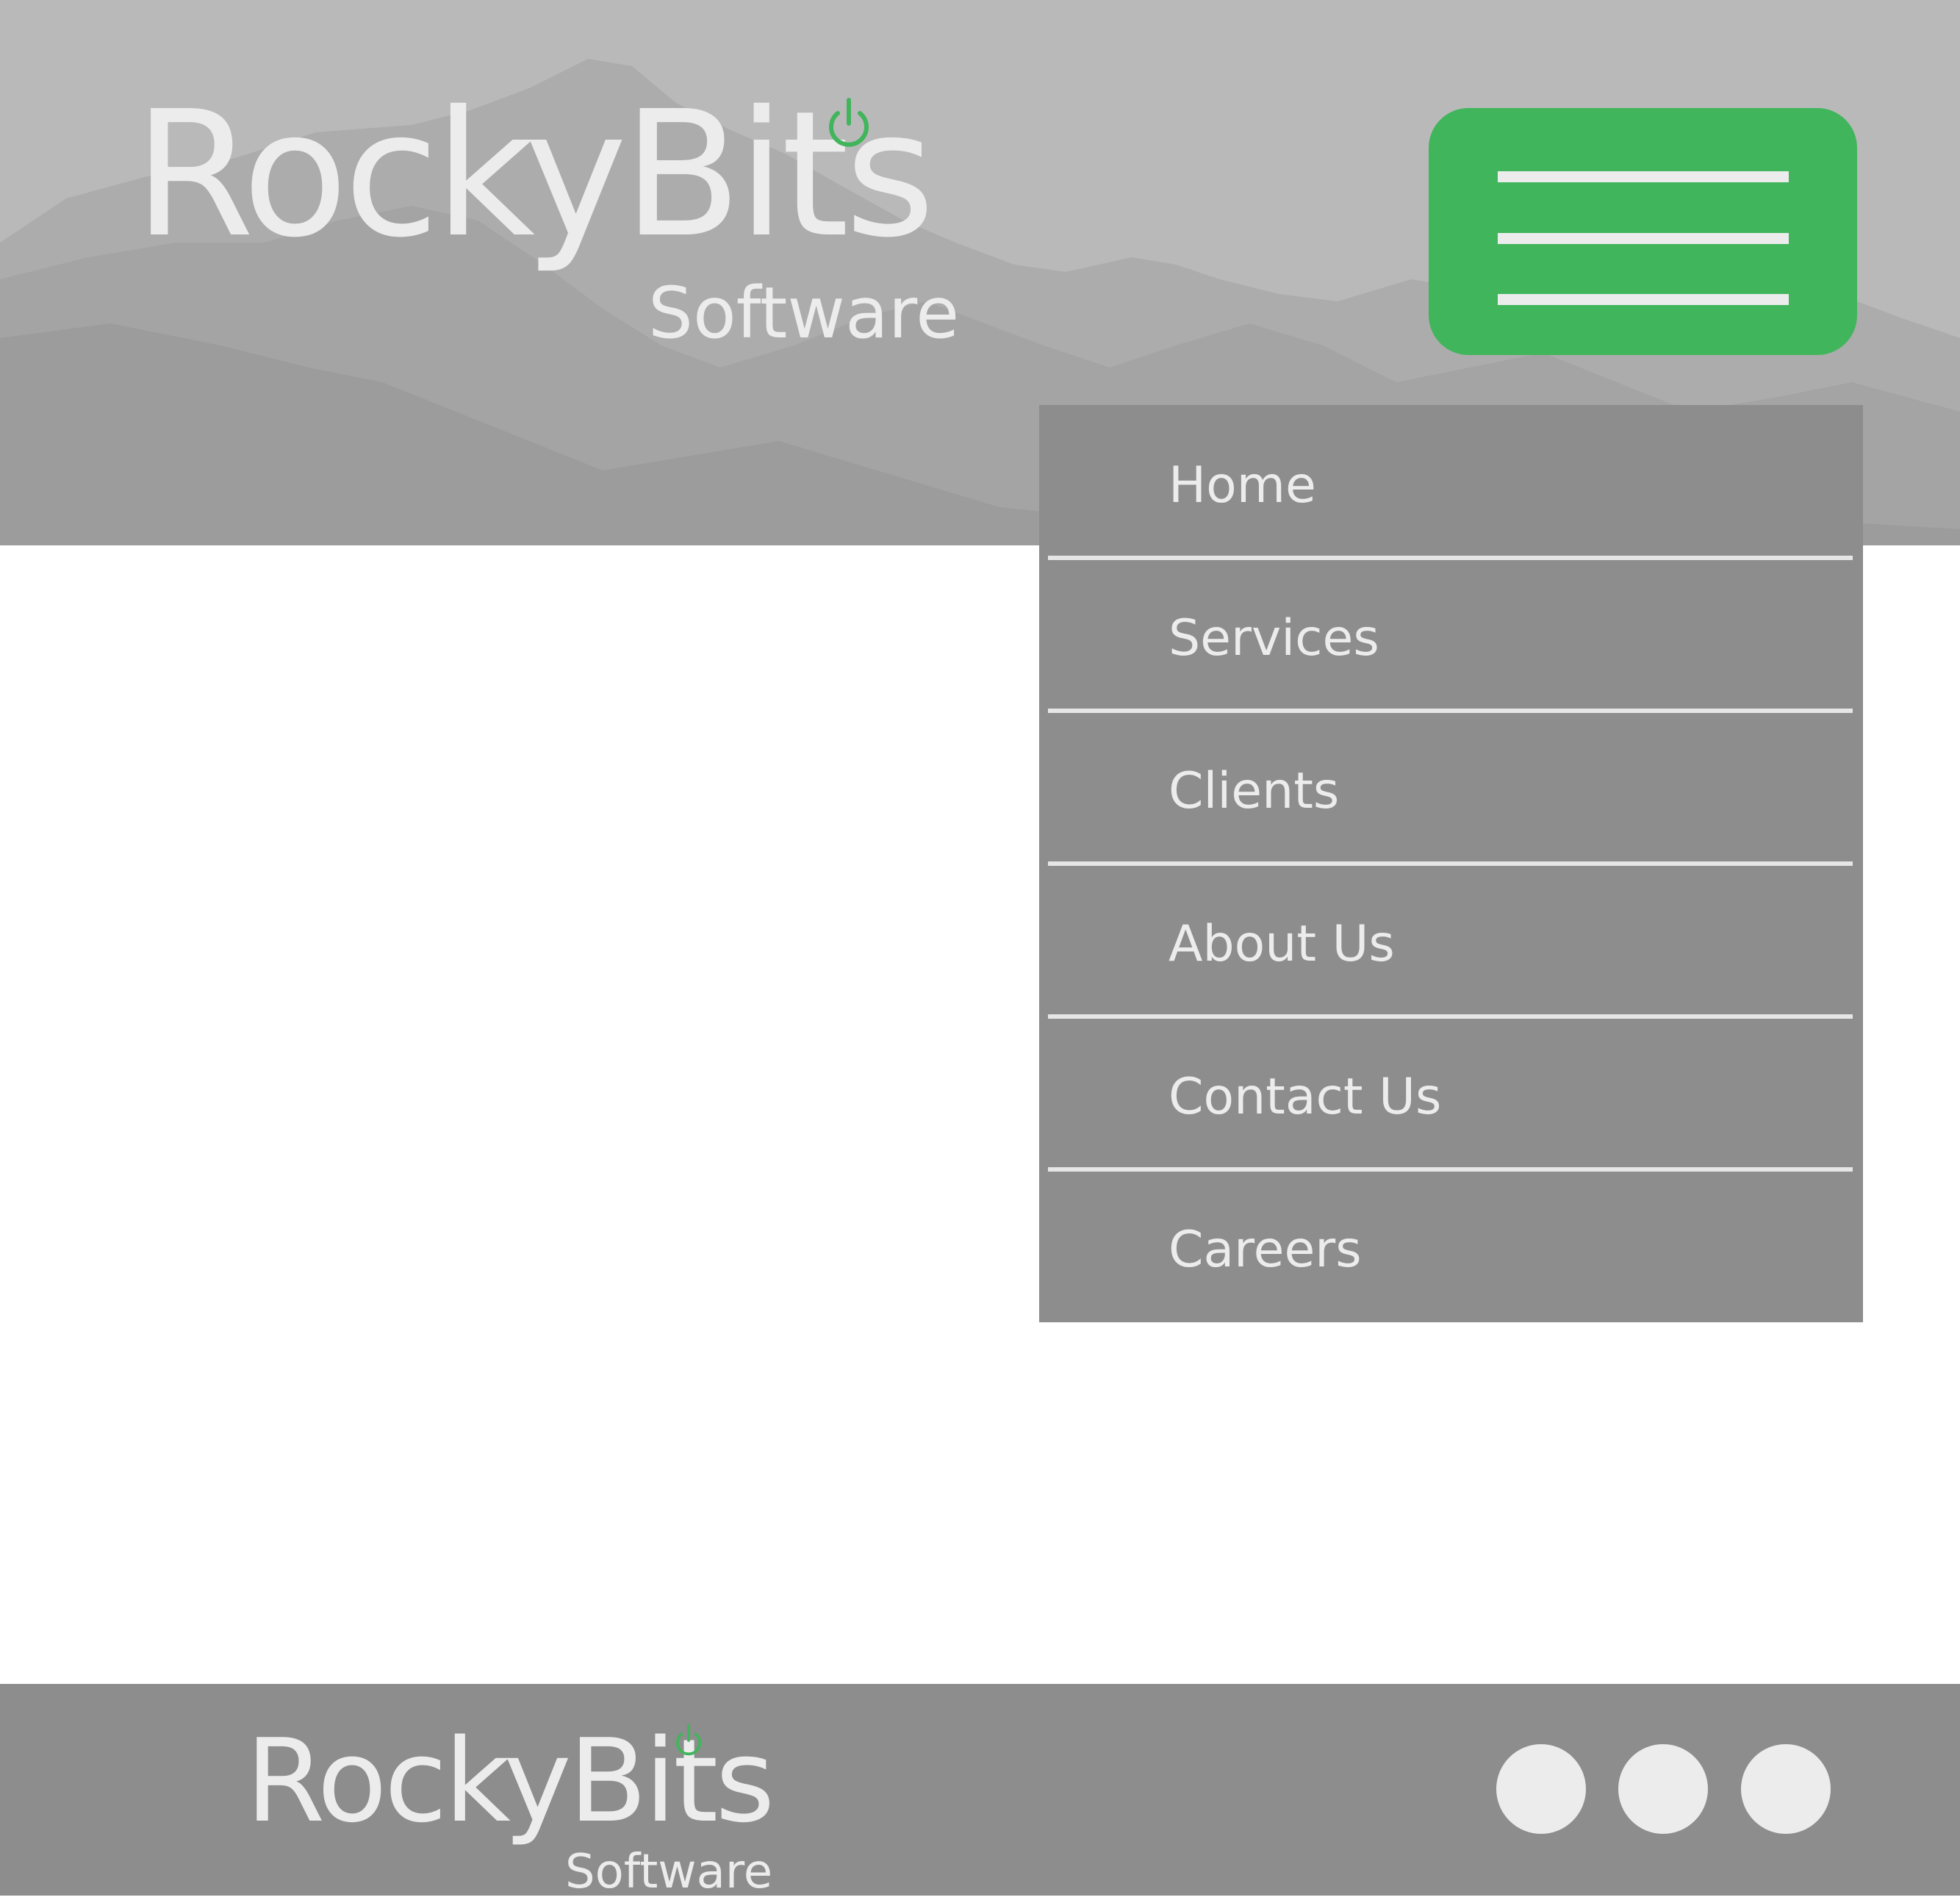  What do you see at coordinates (1451, 1094) in the screenshot?
I see `nav-item-contact-us: Contact Us` at bounding box center [1451, 1094].